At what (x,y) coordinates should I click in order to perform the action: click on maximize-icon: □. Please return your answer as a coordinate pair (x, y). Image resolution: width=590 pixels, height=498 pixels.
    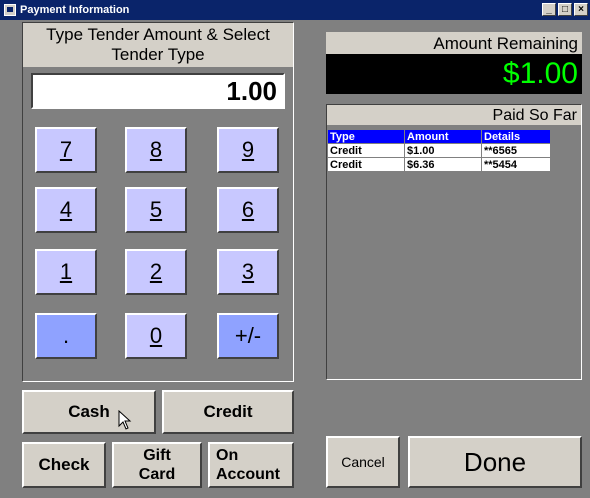
    Looking at the image, I should click on (565, 9).